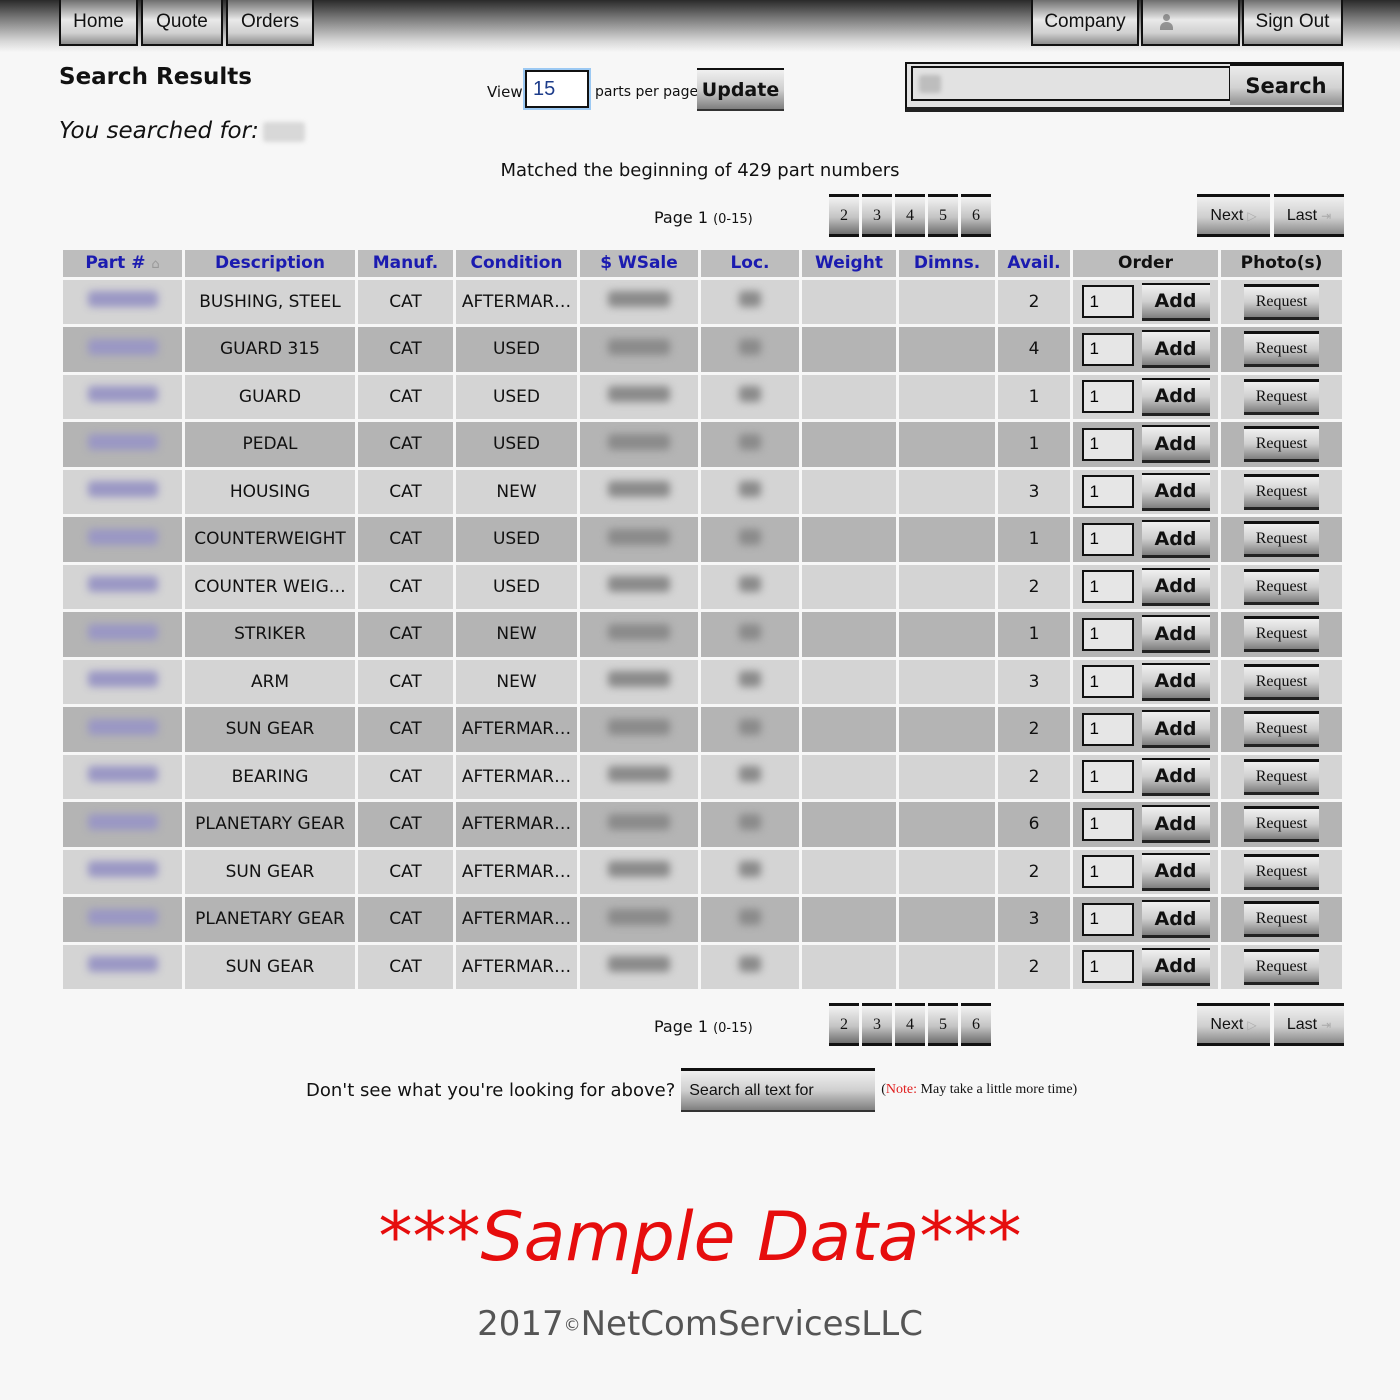 The image size is (1400, 1400). Describe the element at coordinates (1034, 265) in the screenshot. I see `col-available: Avail.` at that location.